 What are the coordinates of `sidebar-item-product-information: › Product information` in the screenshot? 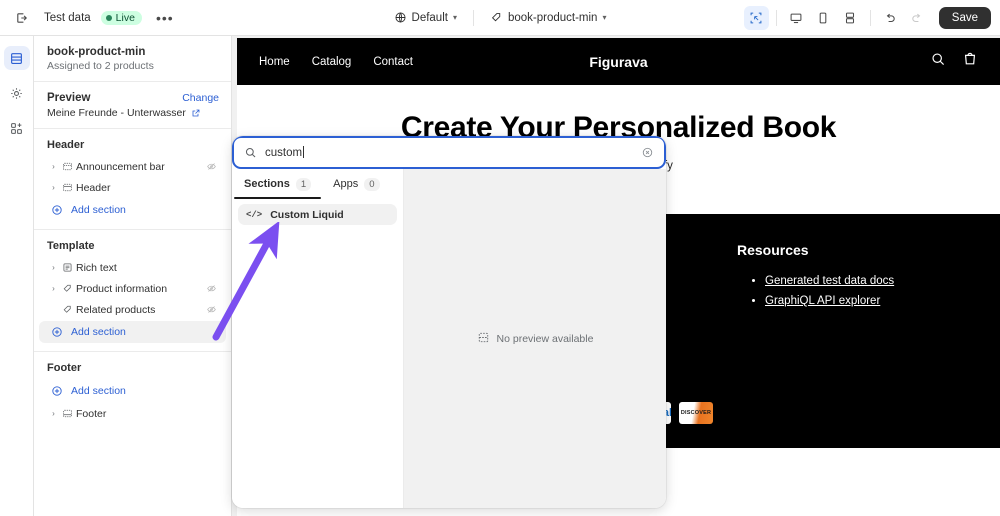 It's located at (132, 288).